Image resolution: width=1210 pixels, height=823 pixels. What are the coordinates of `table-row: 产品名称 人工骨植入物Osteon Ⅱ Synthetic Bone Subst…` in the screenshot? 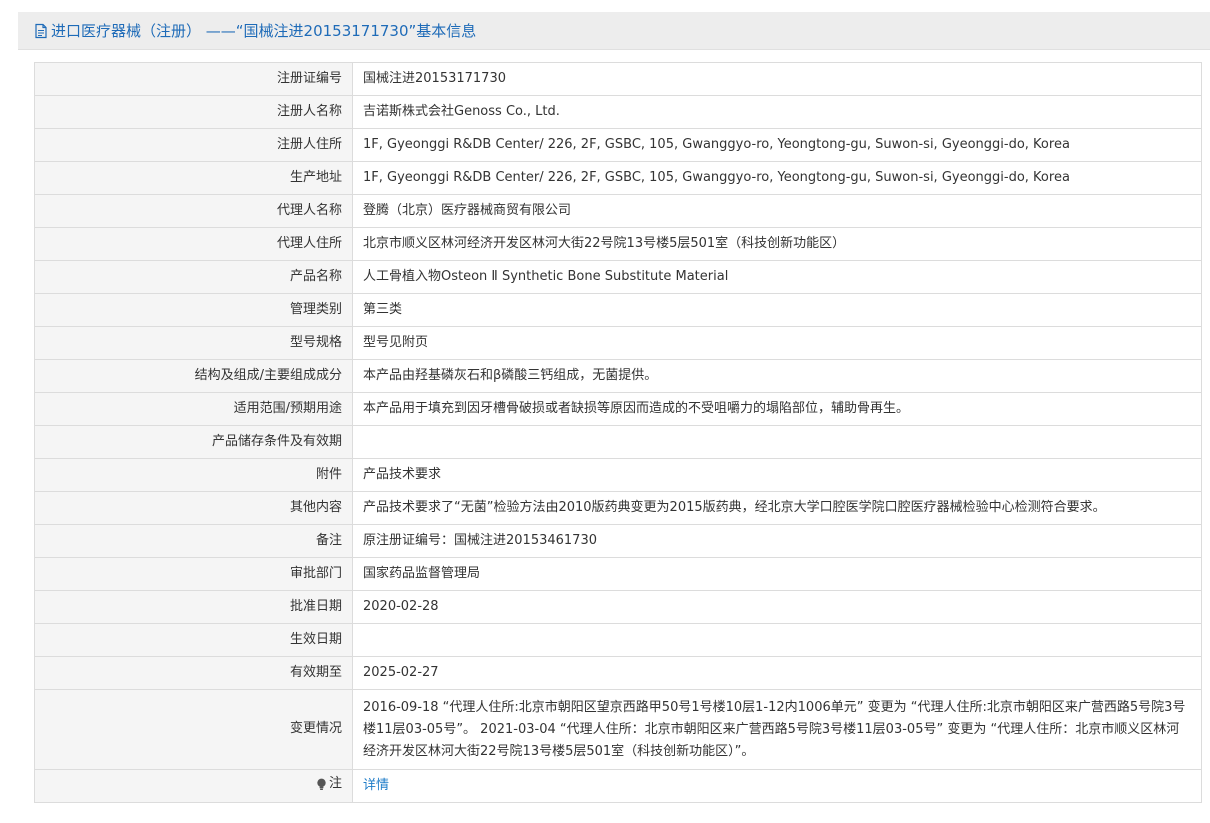 It's located at (618, 277).